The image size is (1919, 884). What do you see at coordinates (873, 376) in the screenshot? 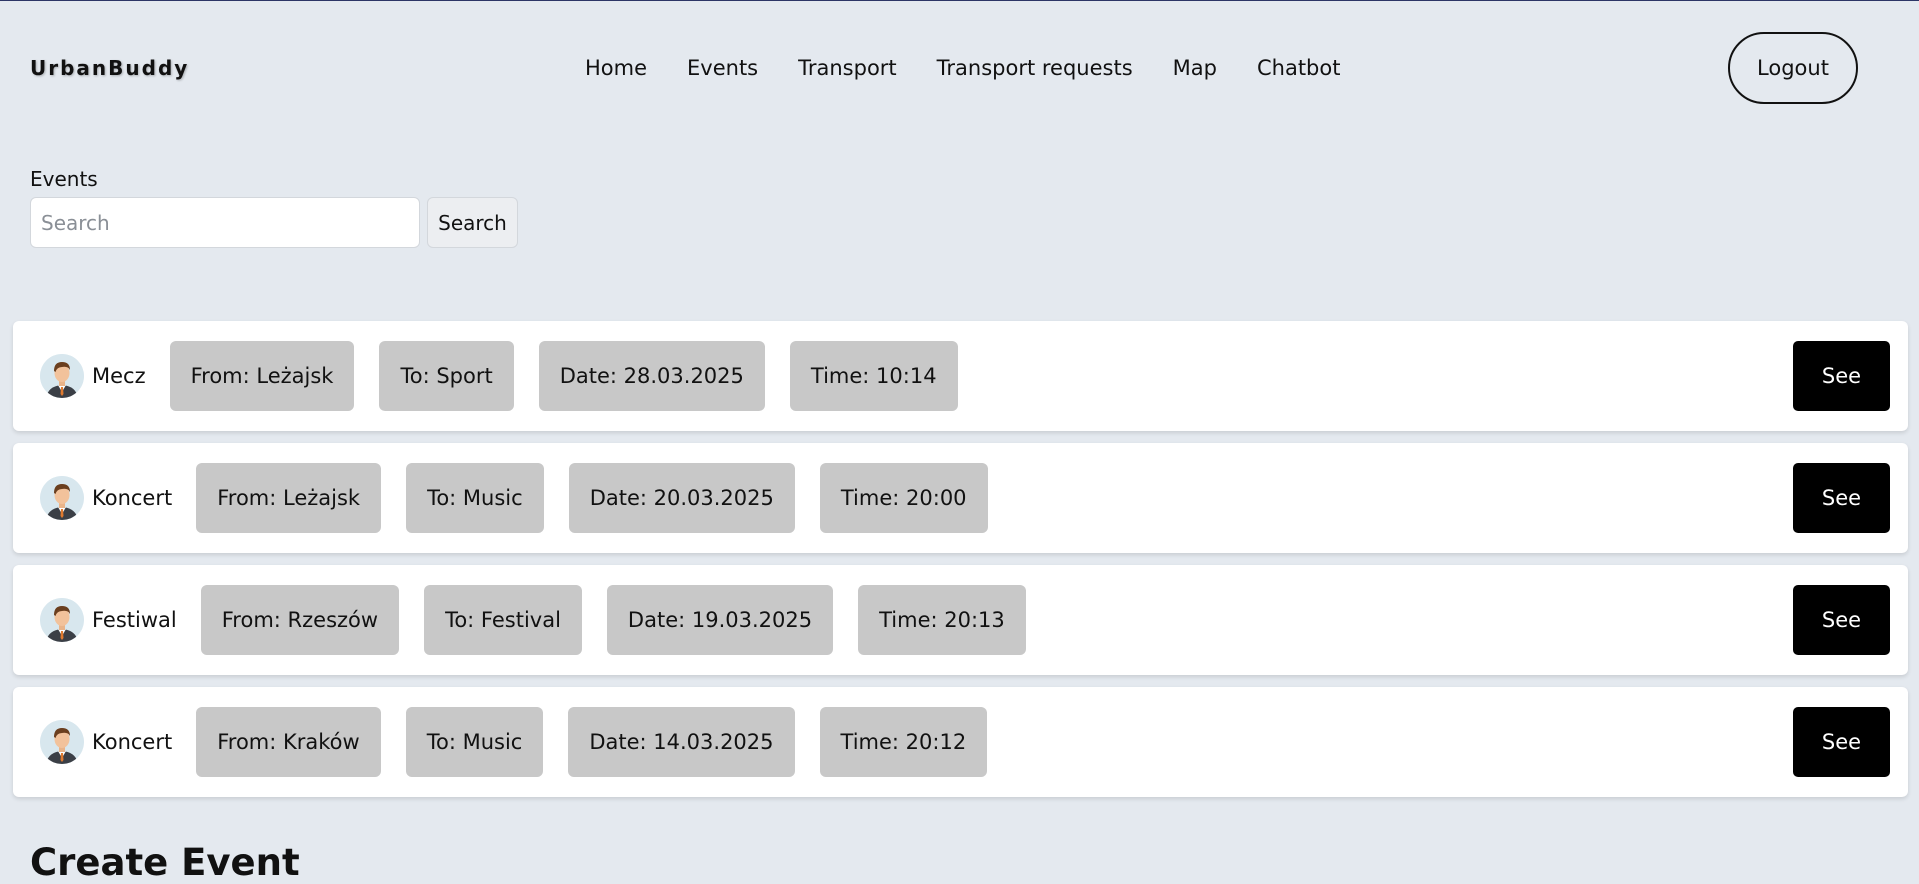
I see `event-time-chip: Time: 10:14` at bounding box center [873, 376].